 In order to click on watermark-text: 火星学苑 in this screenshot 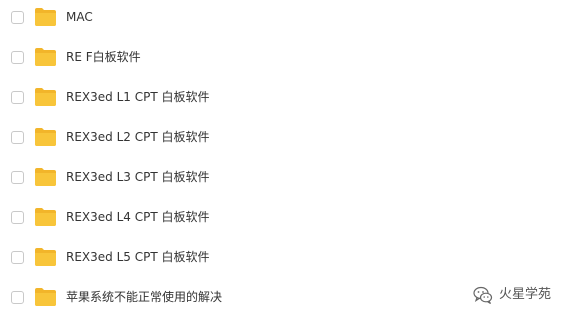, I will do `click(525, 294)`.